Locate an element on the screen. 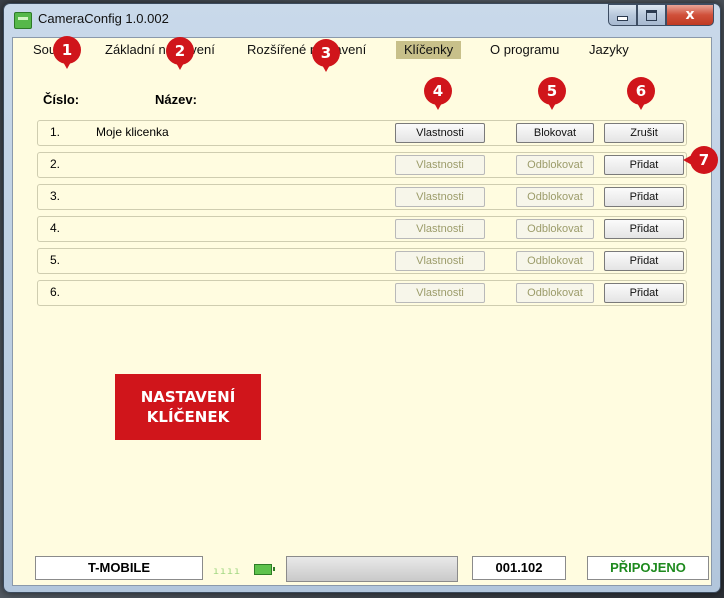 This screenshot has height=598, width=724. annotation-marker-7: 7 is located at coordinates (700, 160).